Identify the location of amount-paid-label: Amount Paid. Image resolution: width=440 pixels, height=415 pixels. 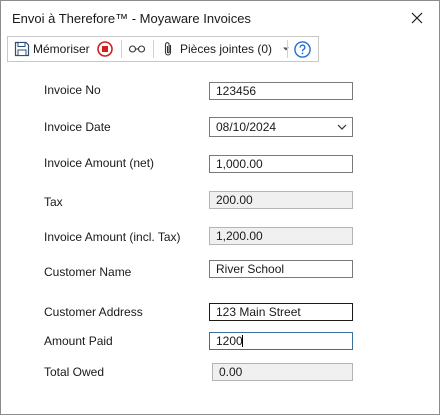
(78, 341).